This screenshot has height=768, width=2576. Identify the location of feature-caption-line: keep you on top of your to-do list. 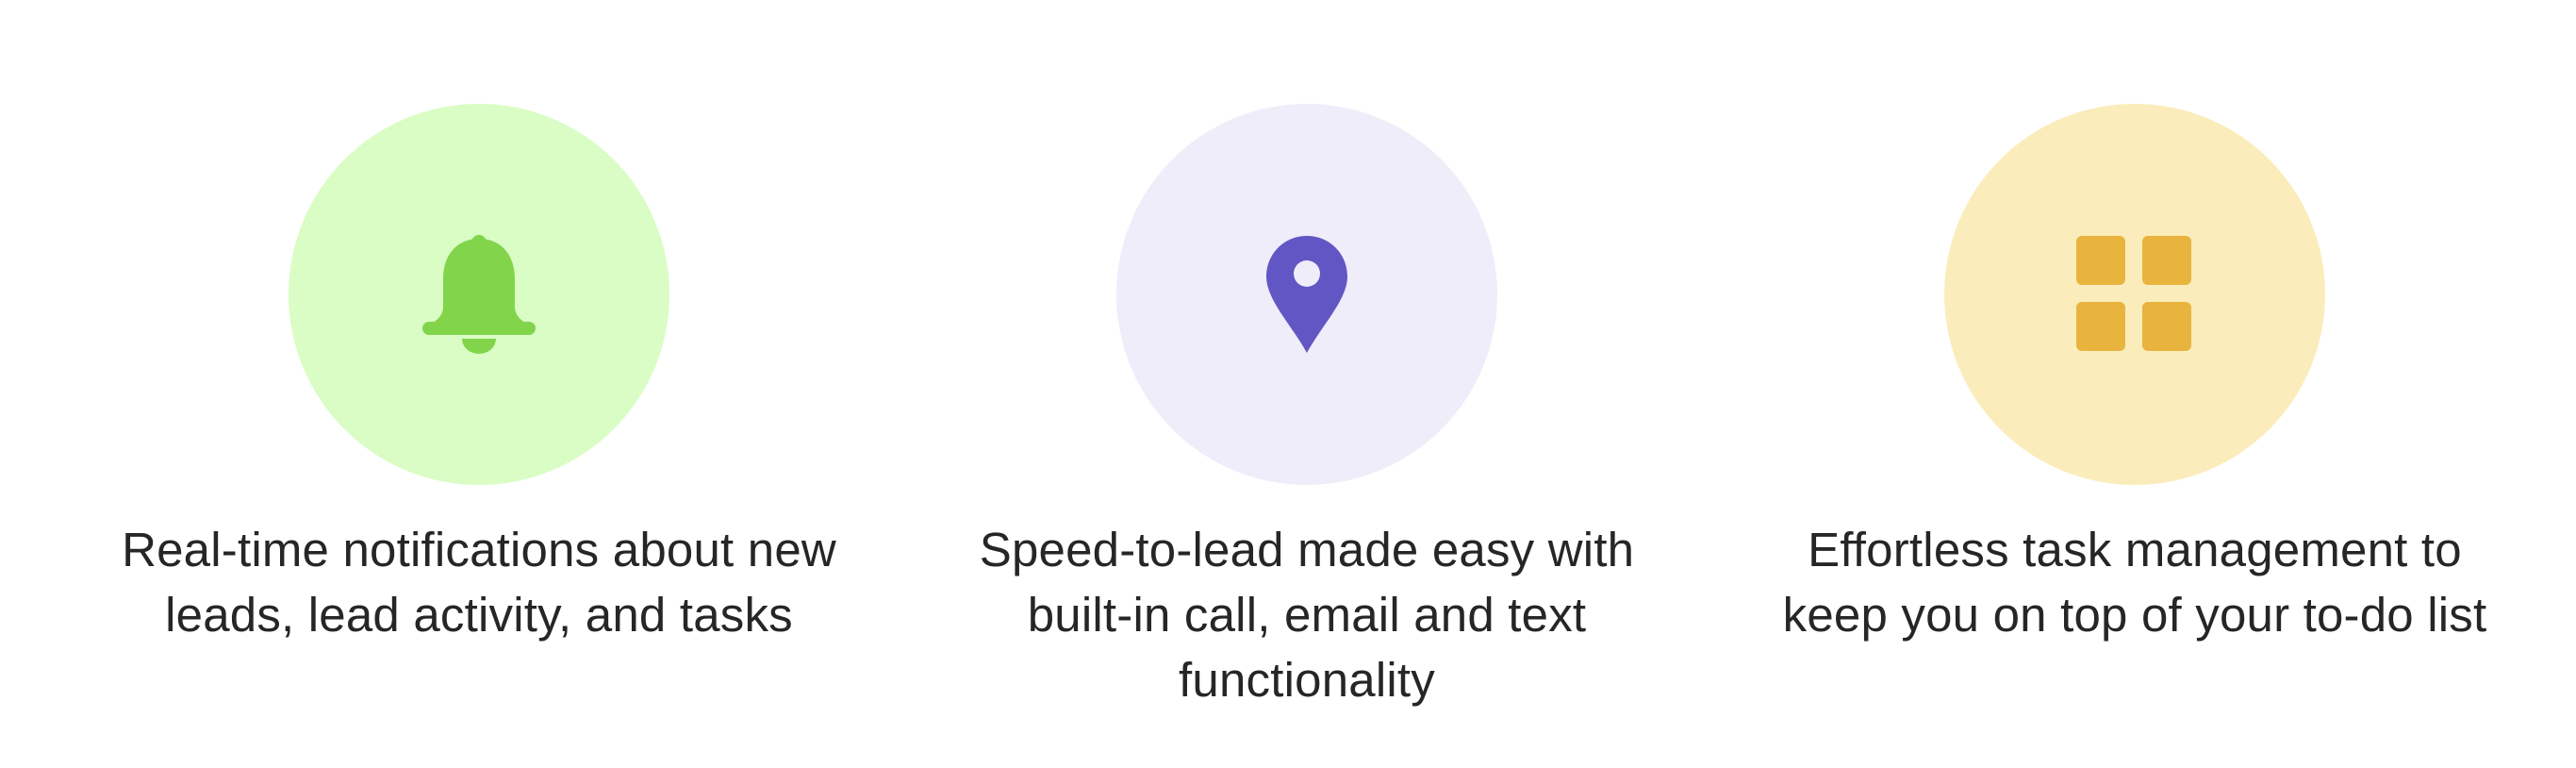
(2134, 615).